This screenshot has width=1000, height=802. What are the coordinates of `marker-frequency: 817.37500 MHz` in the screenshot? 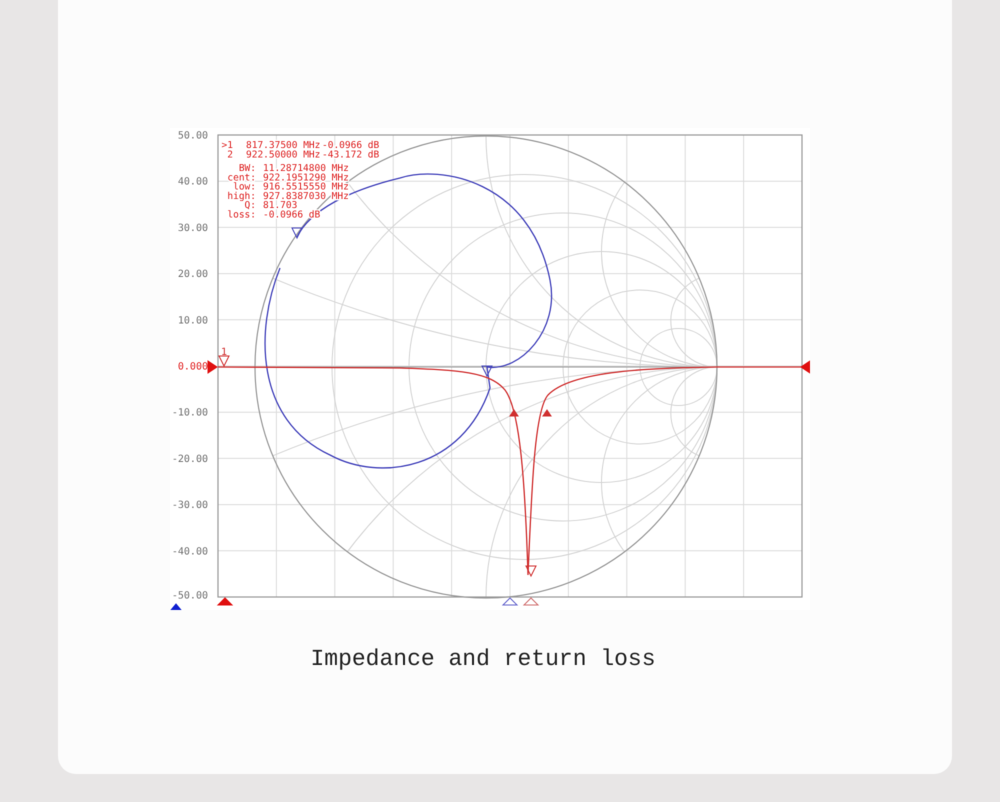 It's located at (283, 145).